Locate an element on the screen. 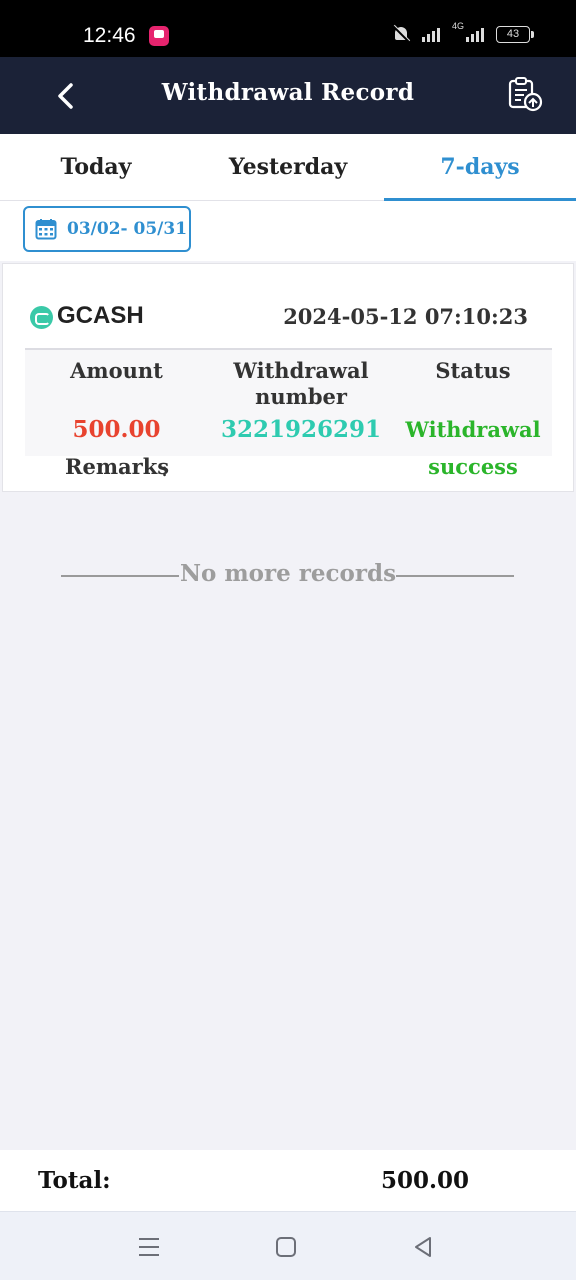 The width and height of the screenshot is (576, 1280). amount-value: 500.00 is located at coordinates (116, 429).